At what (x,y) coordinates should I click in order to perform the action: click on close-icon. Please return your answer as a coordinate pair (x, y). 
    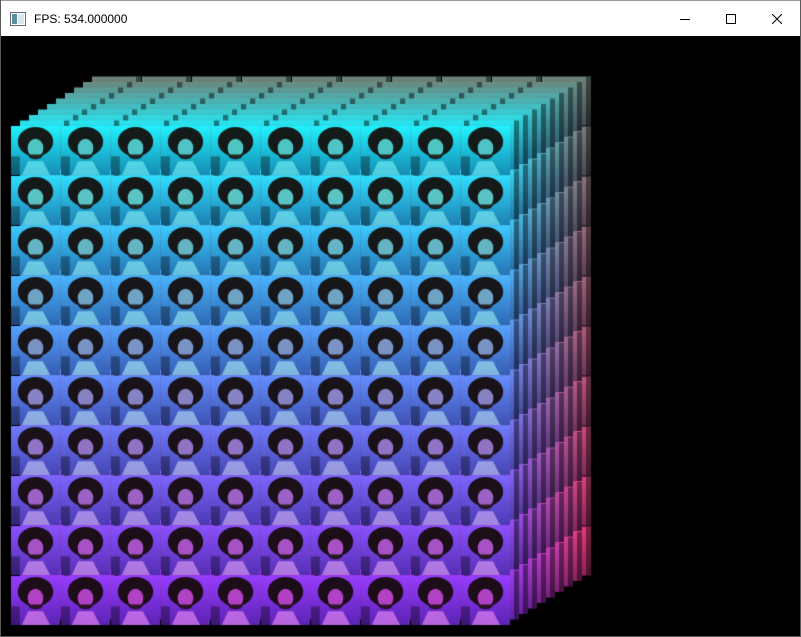
    Looking at the image, I should click on (777, 18).